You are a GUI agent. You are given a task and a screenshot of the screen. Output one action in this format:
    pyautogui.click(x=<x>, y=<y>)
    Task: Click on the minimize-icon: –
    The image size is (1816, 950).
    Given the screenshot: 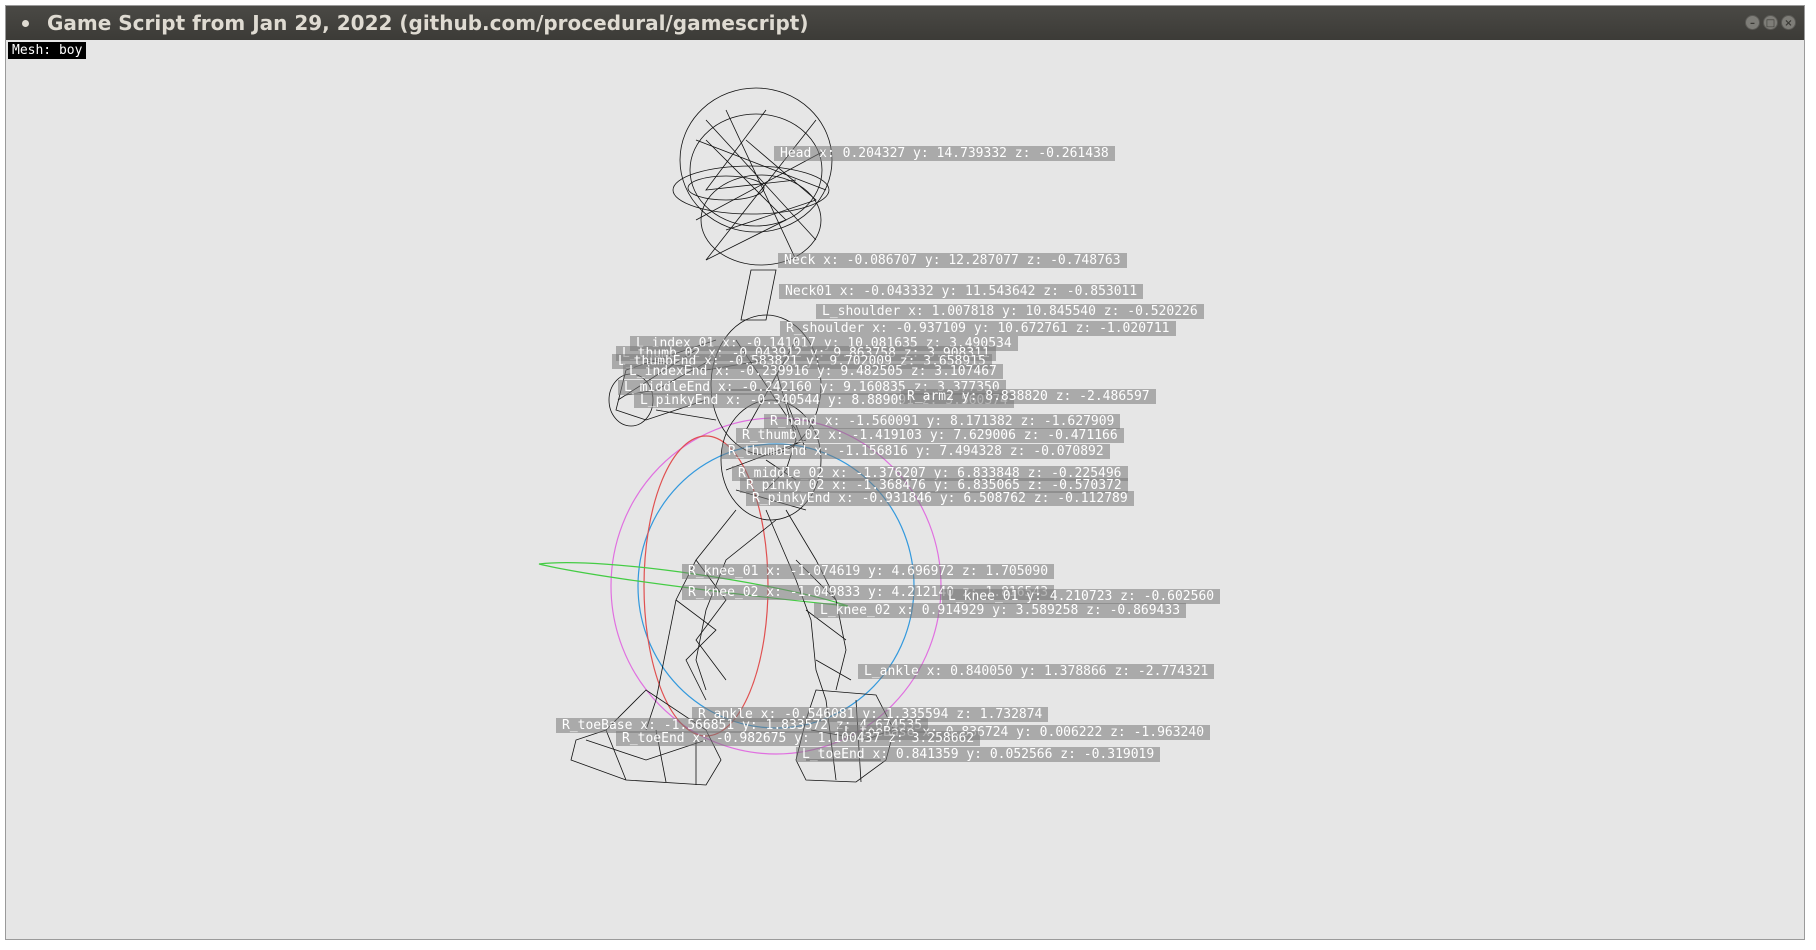 What is the action you would take?
    pyautogui.click(x=1752, y=22)
    